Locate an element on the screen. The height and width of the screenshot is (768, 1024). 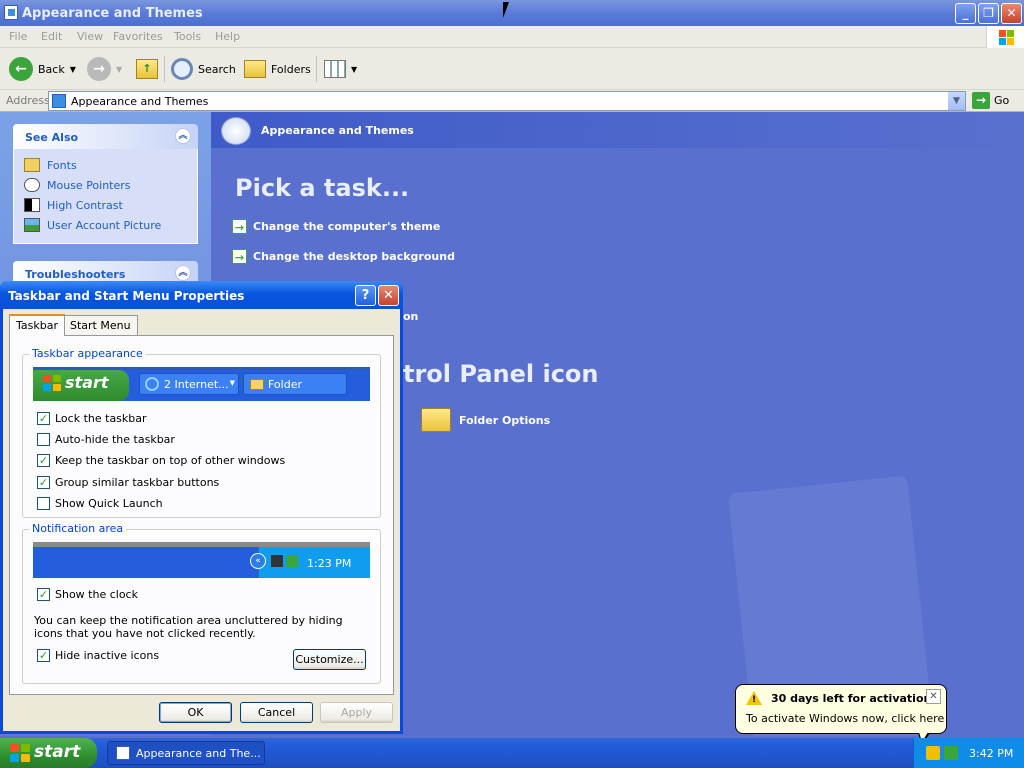
auto-hide-label: Auto-hide the taskbar is located at coordinates (115, 439).